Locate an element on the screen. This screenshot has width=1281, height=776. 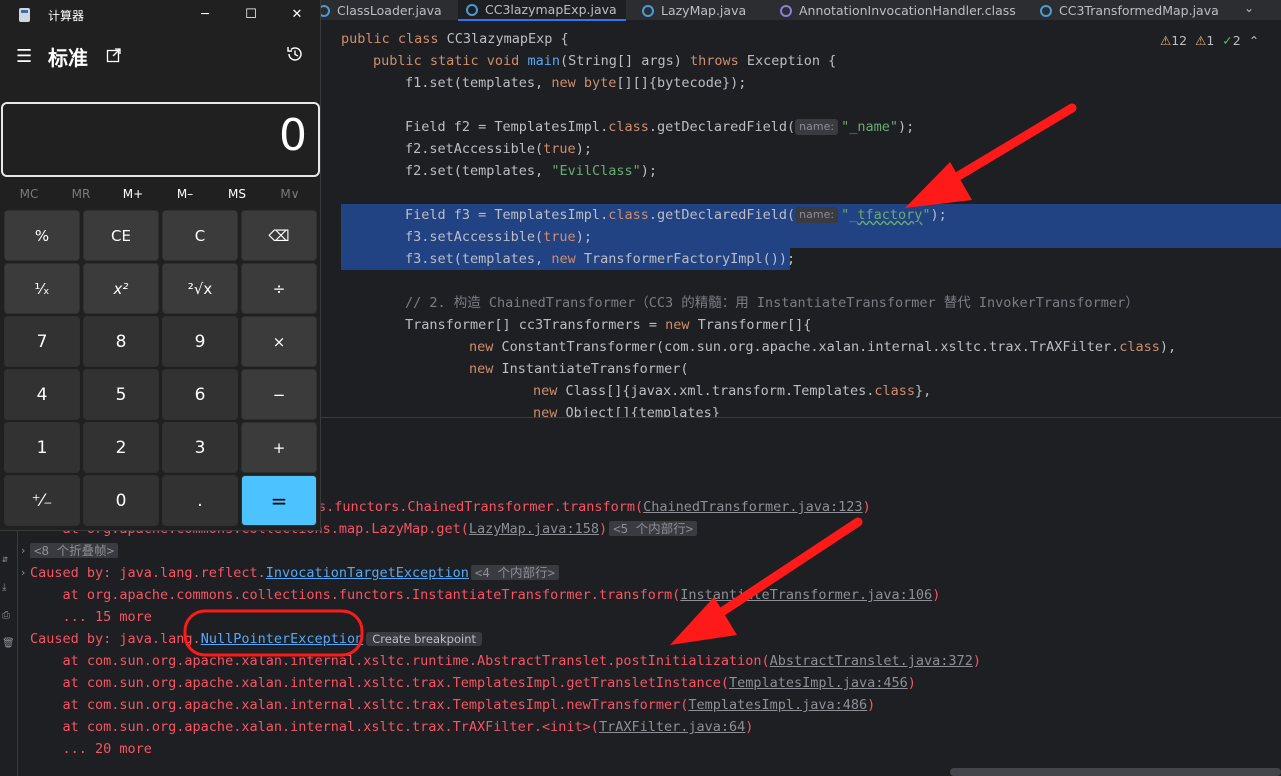
digit-0-button: 0 is located at coordinates (121, 500).